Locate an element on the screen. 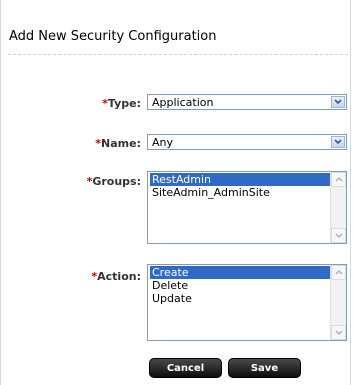 This screenshot has height=385, width=354. action-option: Create is located at coordinates (240, 272).